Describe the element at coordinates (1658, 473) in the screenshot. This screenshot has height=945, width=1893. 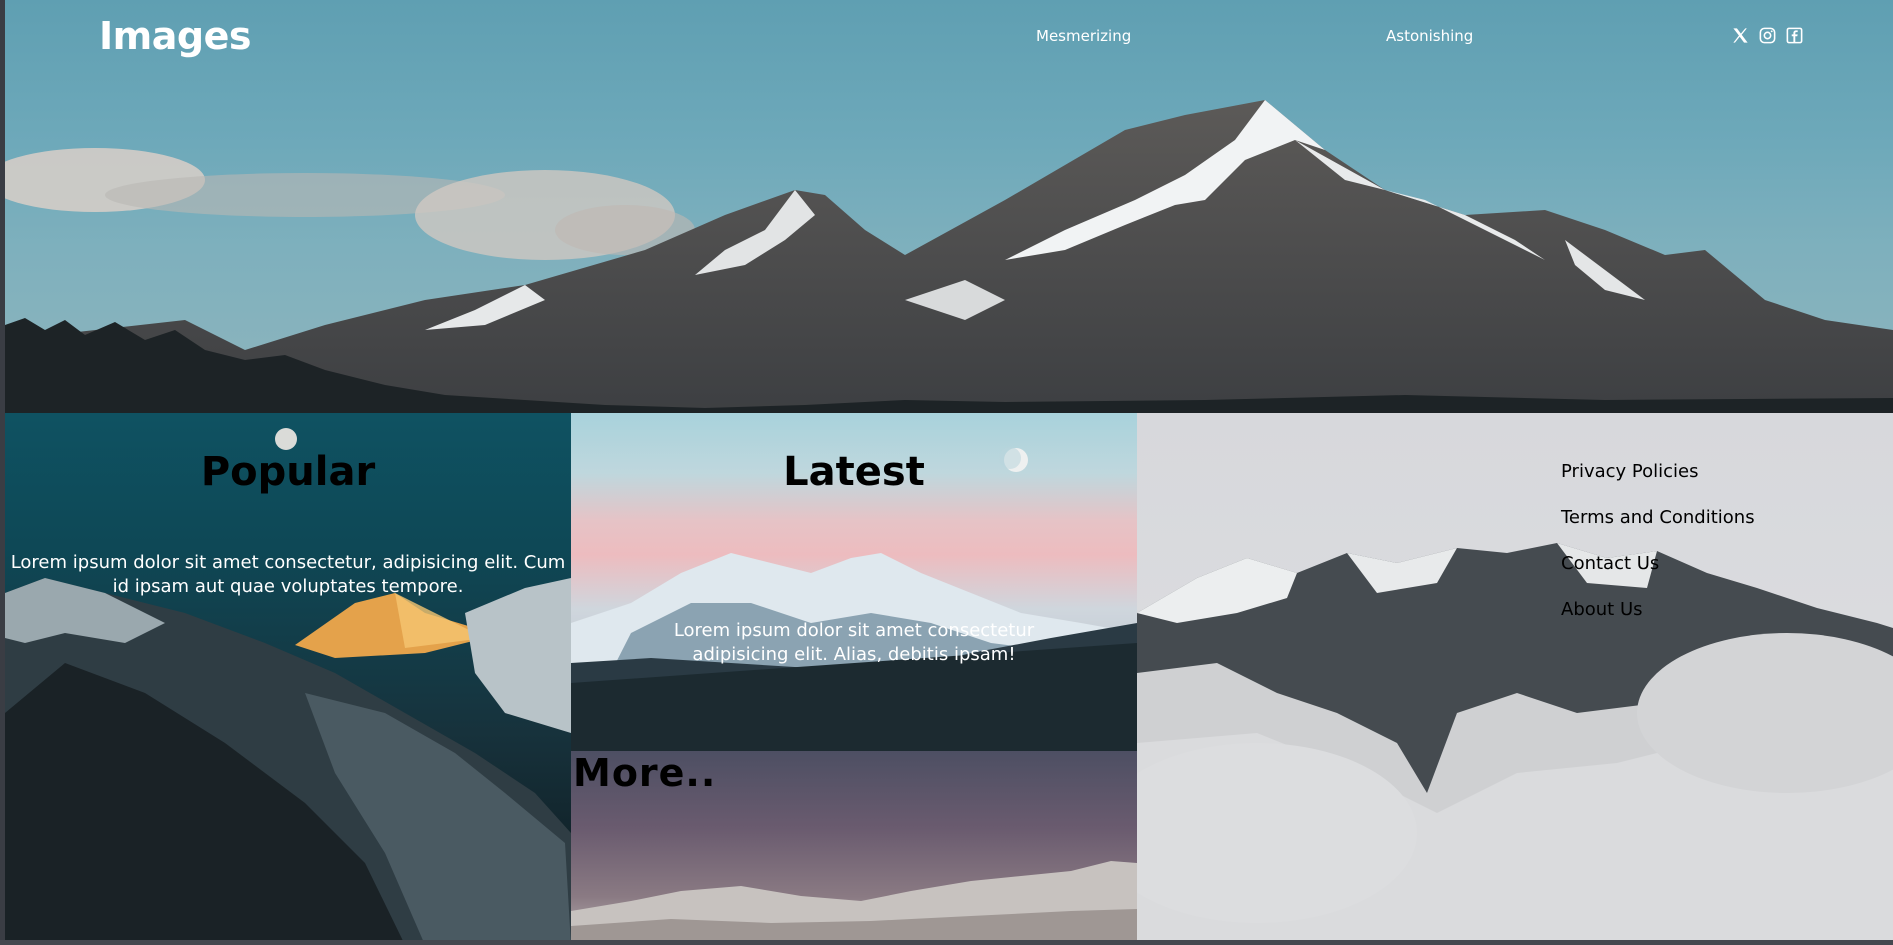
I see `privacy-policies-link: Privacy Policies` at that location.